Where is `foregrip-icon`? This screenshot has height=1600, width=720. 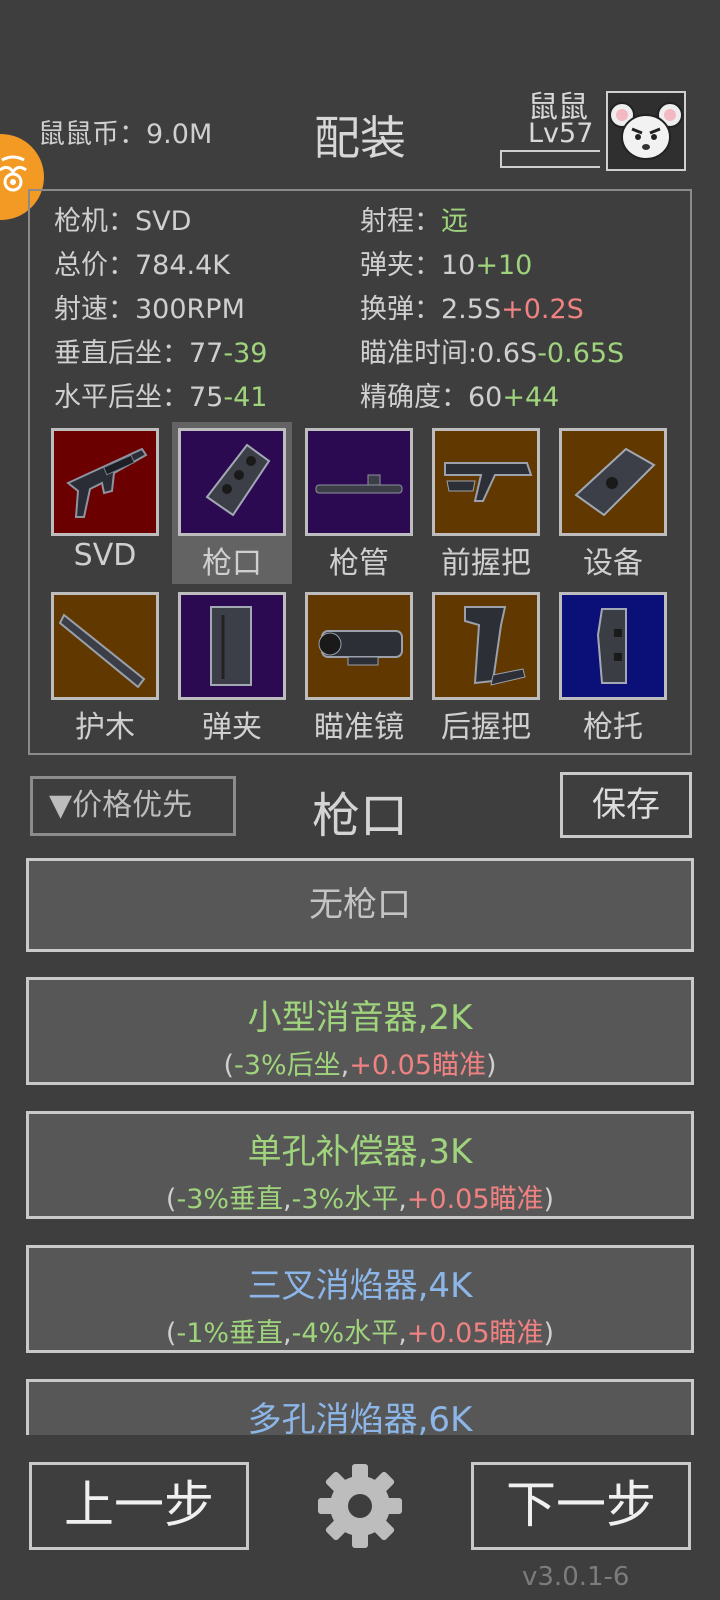
foregrip-icon is located at coordinates (488, 482).